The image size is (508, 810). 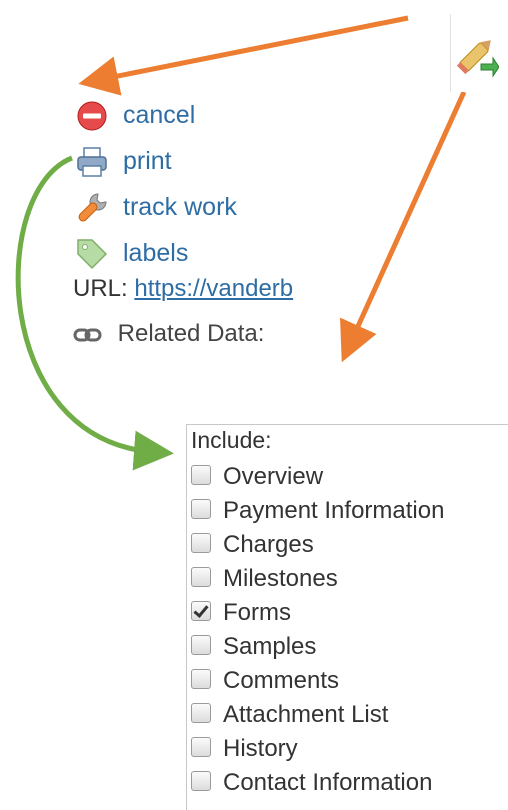 I want to click on option-label: Overview, so click(x=273, y=476).